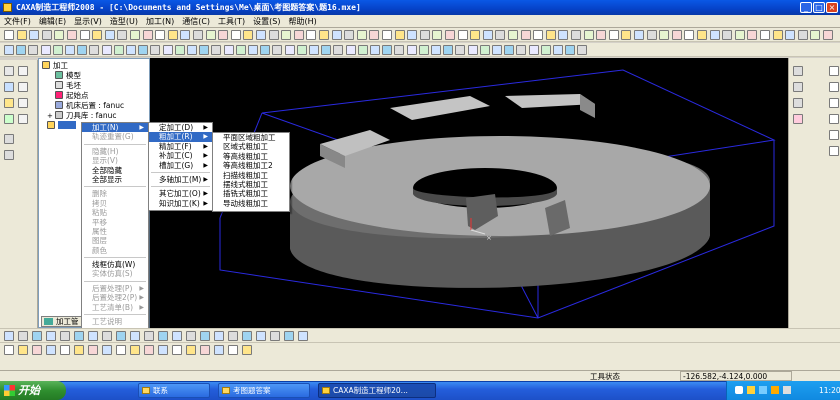 The height and width of the screenshot is (400, 840). What do you see at coordinates (23, 103) in the screenshot?
I see `rect-icon` at bounding box center [23, 103].